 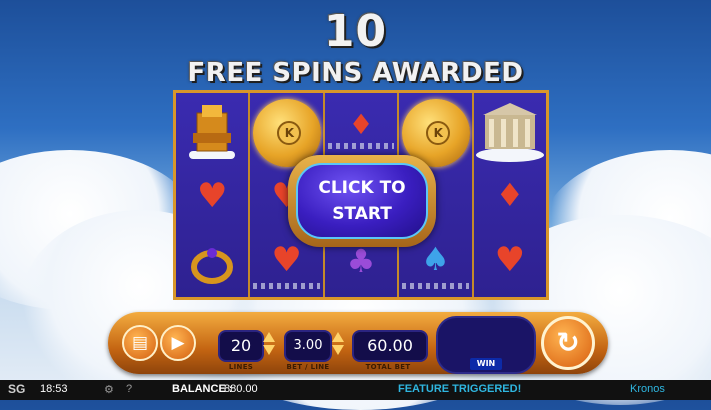 I want to click on spade-symbol: ♠, so click(x=435, y=259).